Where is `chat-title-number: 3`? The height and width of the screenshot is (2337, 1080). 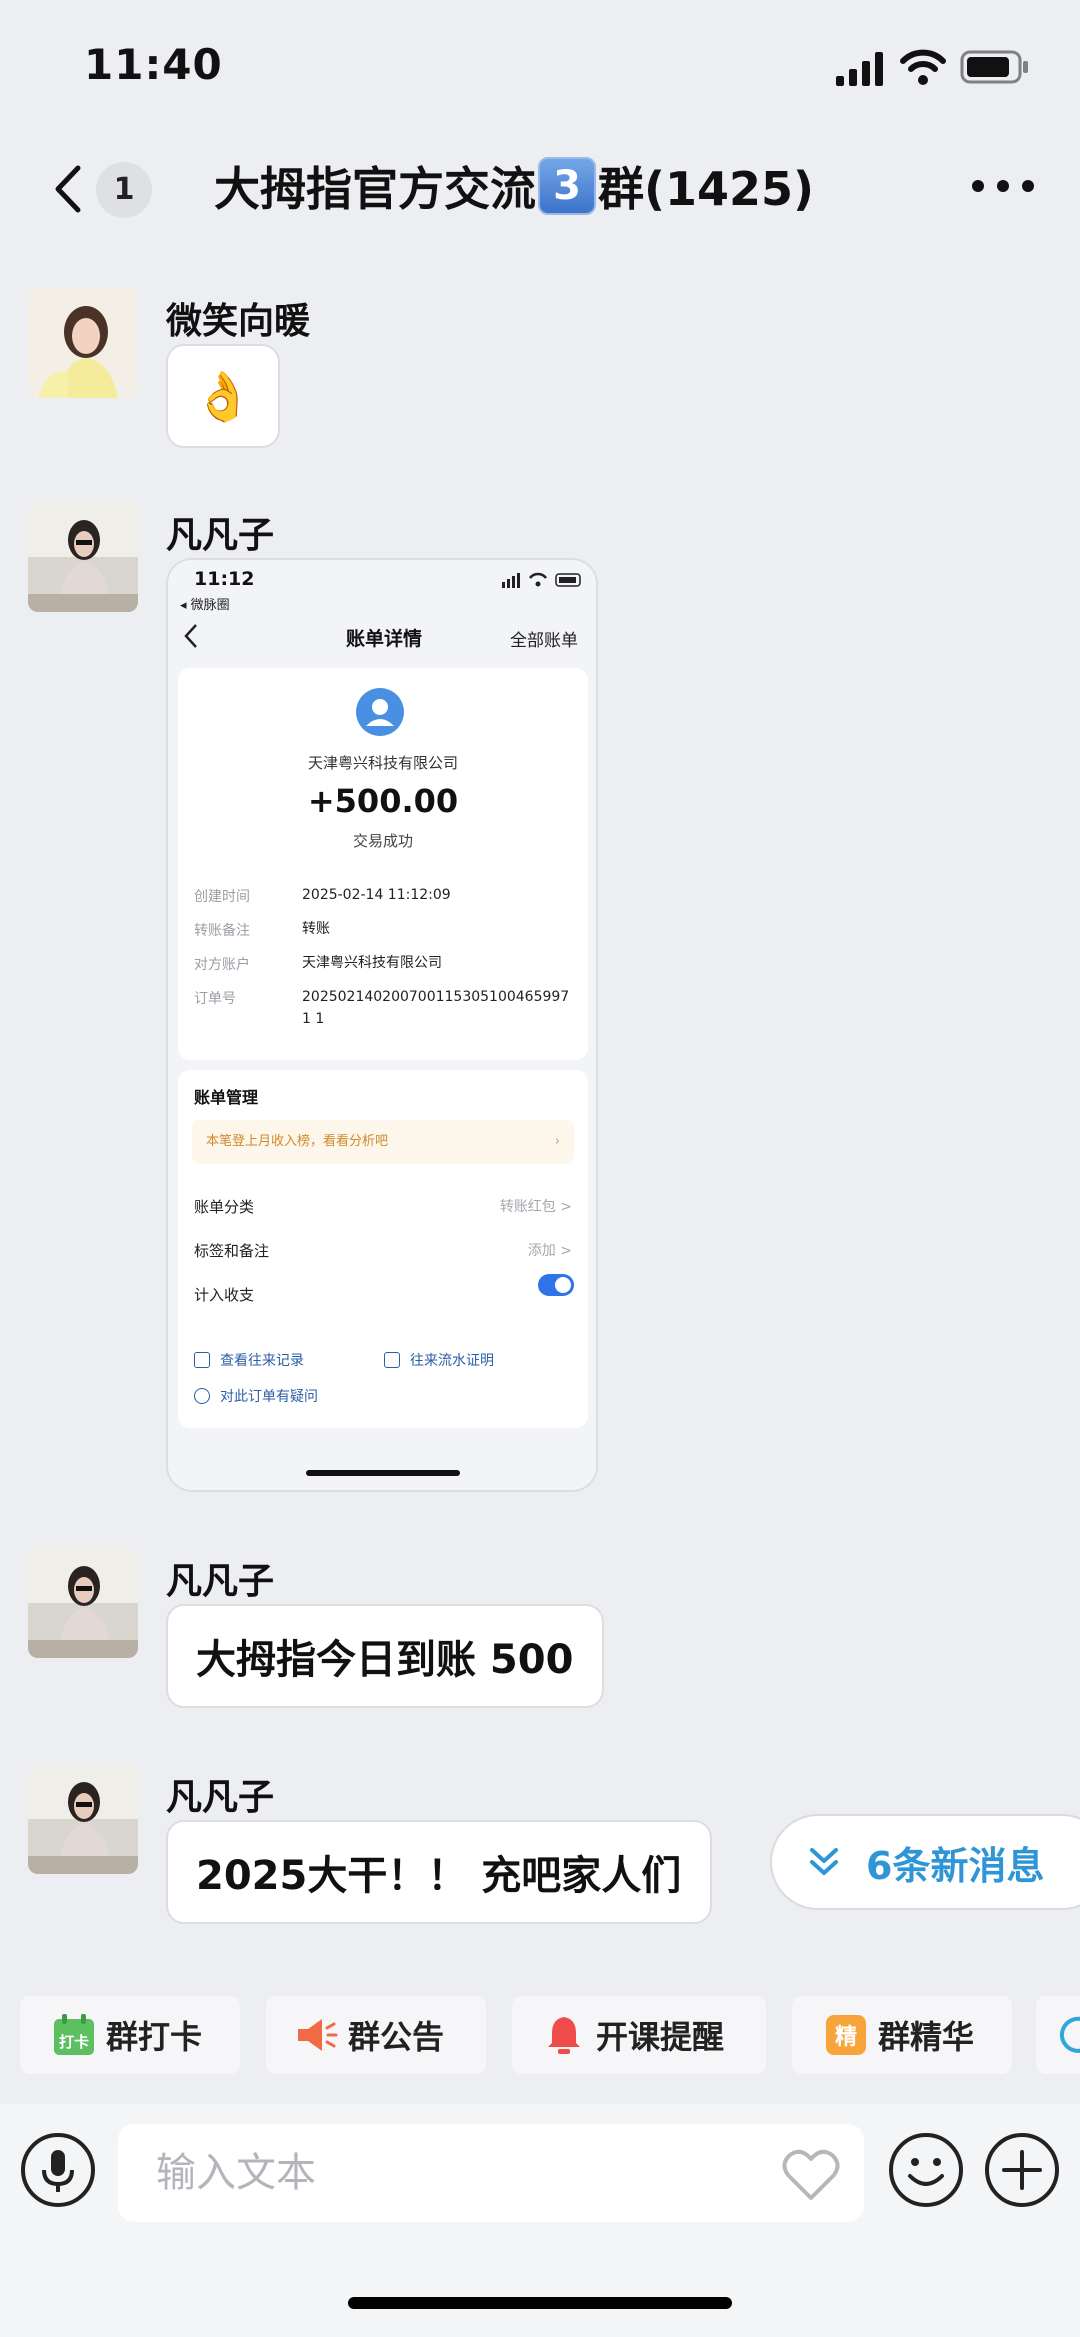
chat-title-number: 3 is located at coordinates (567, 186).